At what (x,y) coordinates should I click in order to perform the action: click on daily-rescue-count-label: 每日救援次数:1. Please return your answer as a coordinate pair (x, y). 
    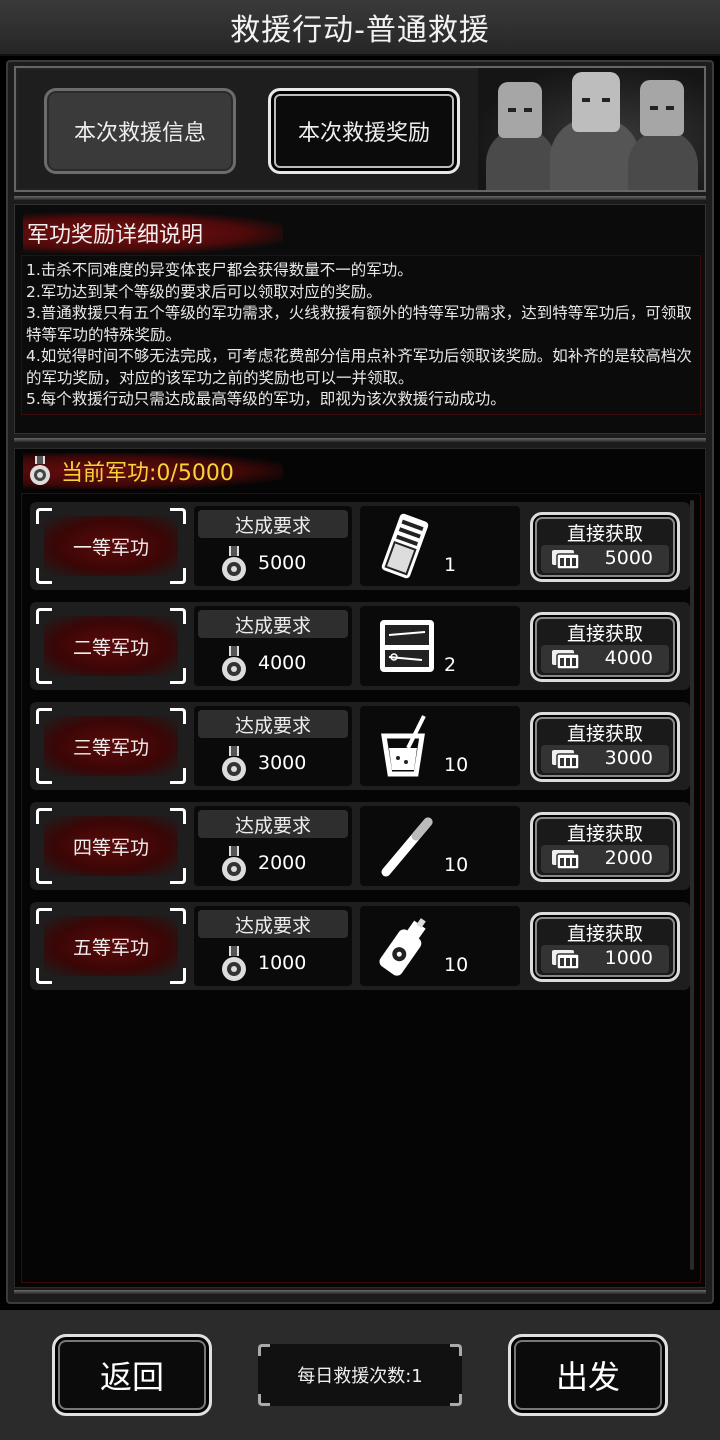
    Looking at the image, I should click on (360, 1376).